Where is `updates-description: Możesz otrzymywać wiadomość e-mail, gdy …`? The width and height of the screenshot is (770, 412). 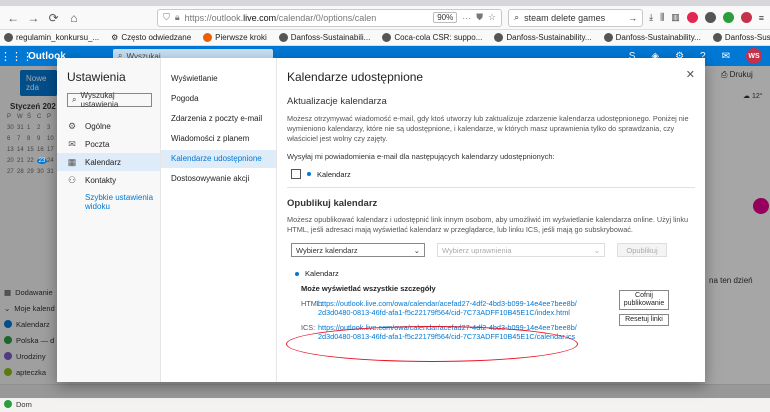 updates-description: Możesz otrzymywać wiadomość e-mail, gdy … is located at coordinates (491, 129).